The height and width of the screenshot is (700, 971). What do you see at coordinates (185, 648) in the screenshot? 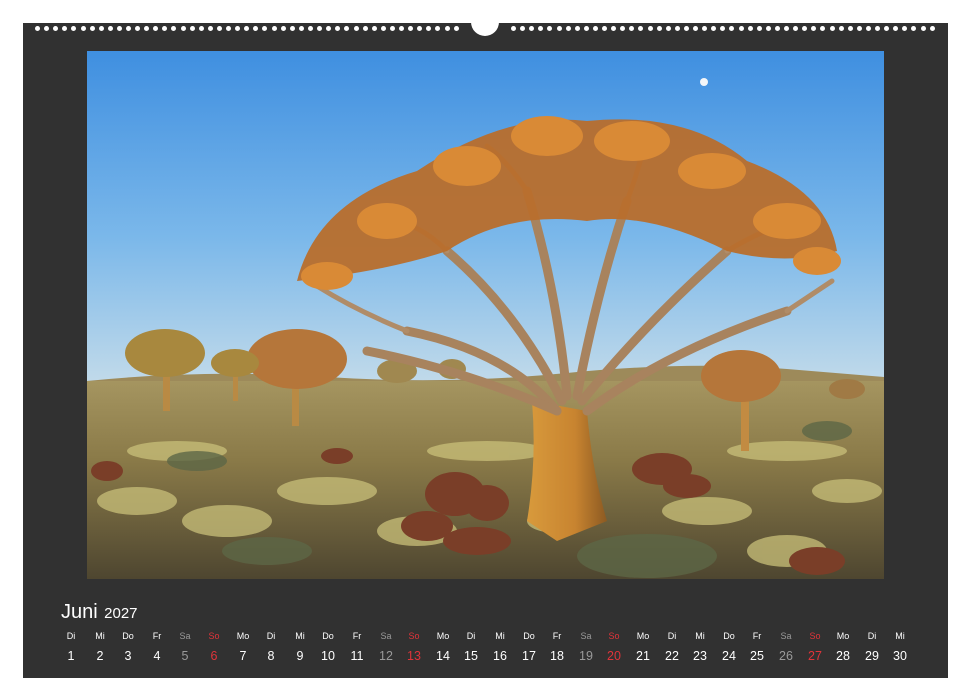
I see `day-cell: Sa 5` at bounding box center [185, 648].